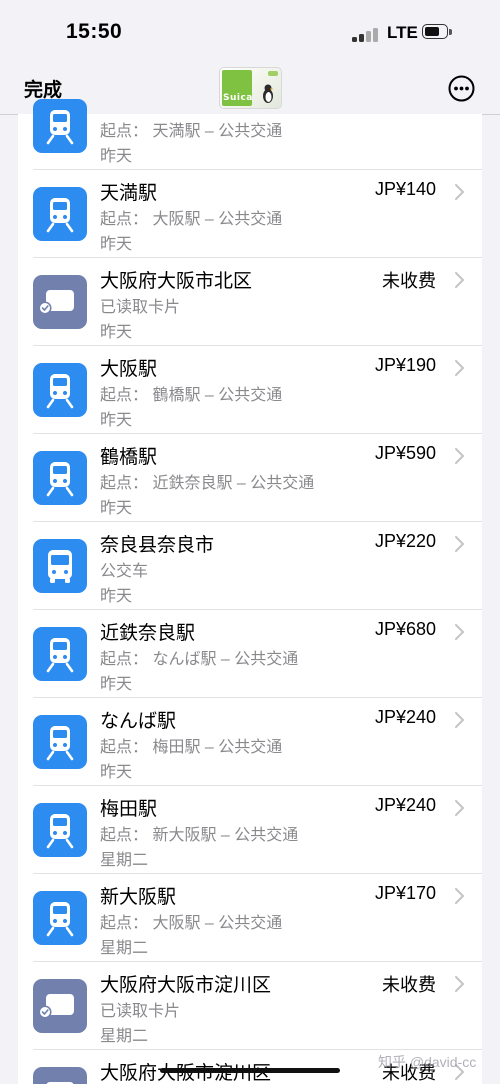  I want to click on transaction-title: 大阪府大阪市淀川区, so click(186, 985).